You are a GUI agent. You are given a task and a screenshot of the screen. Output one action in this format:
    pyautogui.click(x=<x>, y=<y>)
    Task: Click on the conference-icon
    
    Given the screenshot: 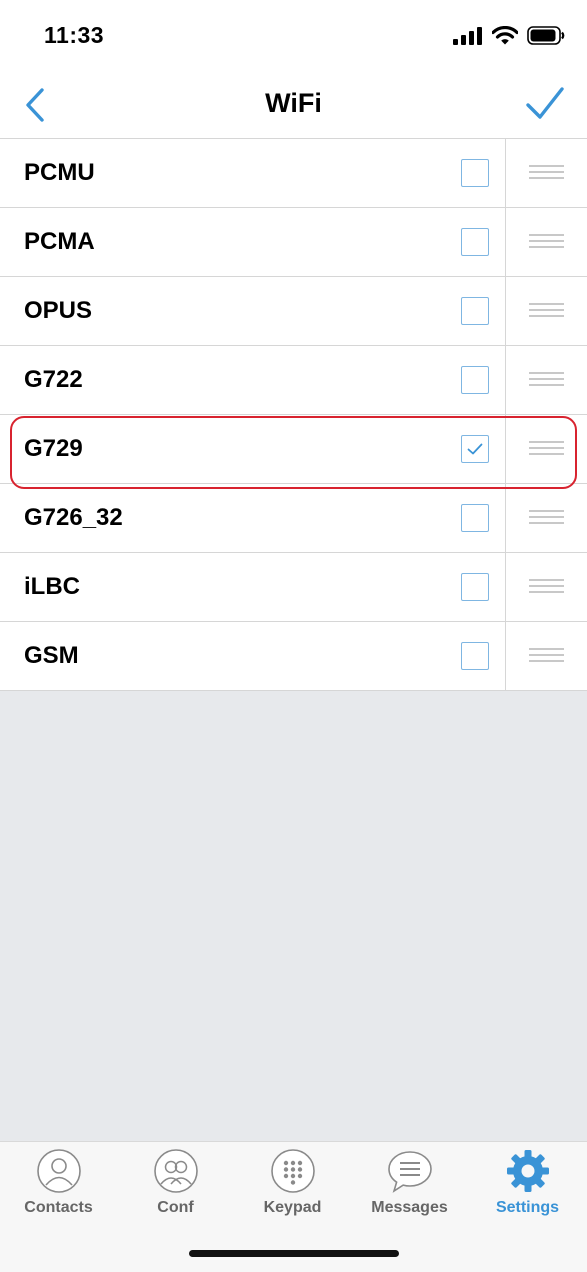 What is the action you would take?
    pyautogui.click(x=175, y=1171)
    